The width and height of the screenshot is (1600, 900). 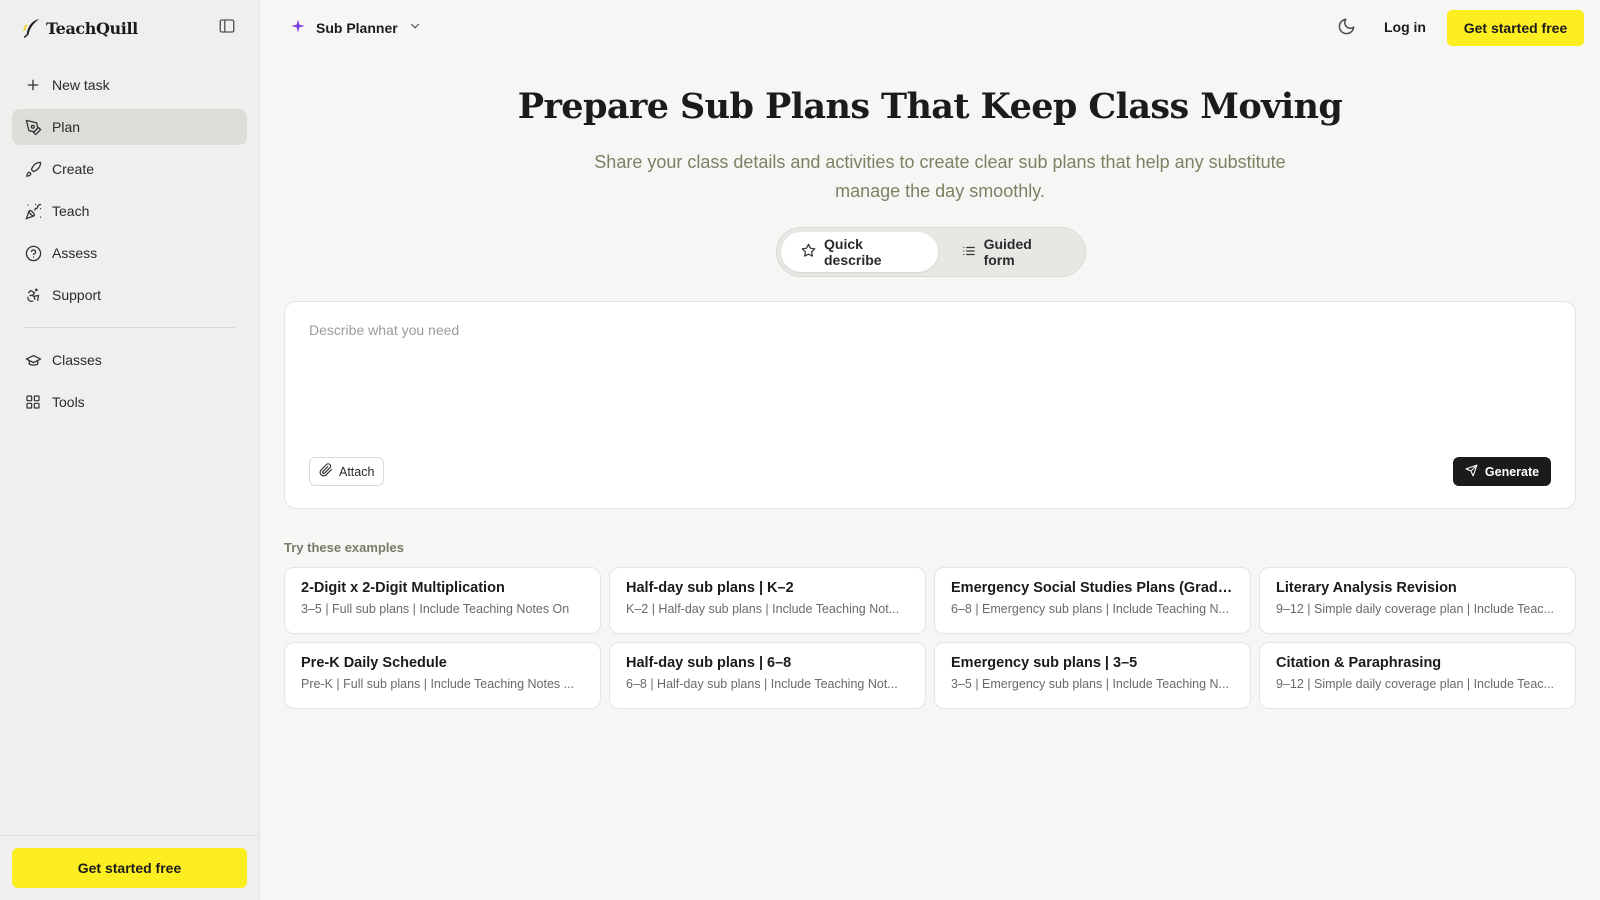 What do you see at coordinates (1007, 252) in the screenshot?
I see `tab-label: Guided form` at bounding box center [1007, 252].